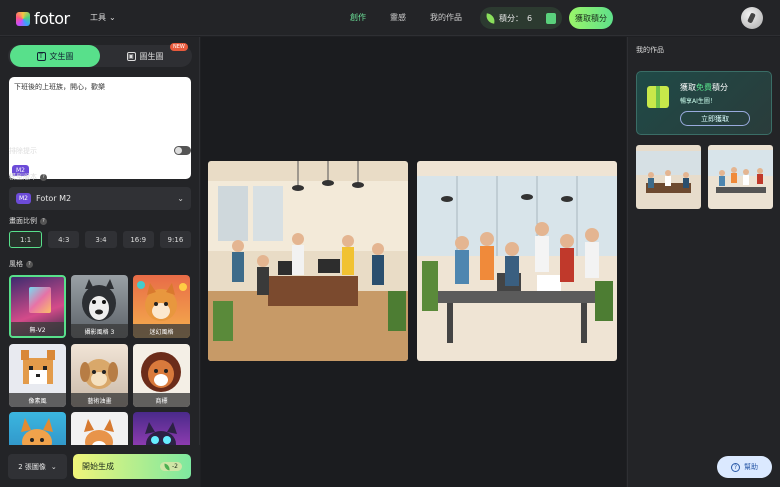 The height and width of the screenshot is (487, 780). Describe the element at coordinates (138, 239) in the screenshot. I see `ratio-16-9: 16:9` at that location.